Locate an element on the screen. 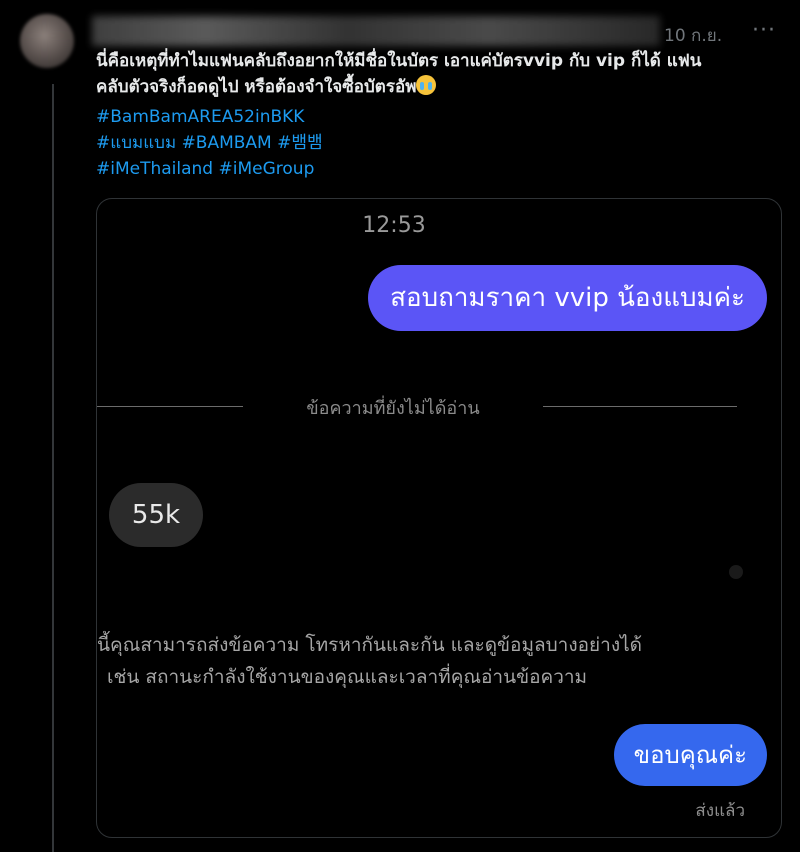 This screenshot has width=800, height=852. avatar is located at coordinates (47, 41).